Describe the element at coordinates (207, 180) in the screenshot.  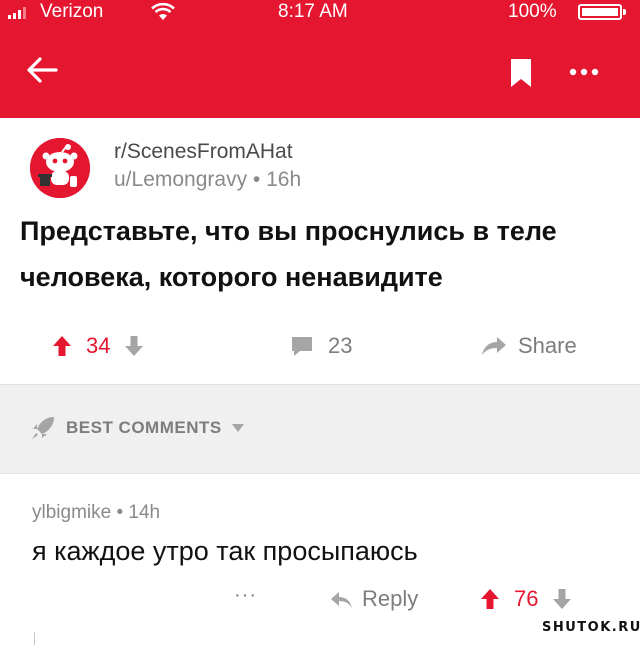
I see `post-author-line: u/Lemongravy • 16h` at that location.